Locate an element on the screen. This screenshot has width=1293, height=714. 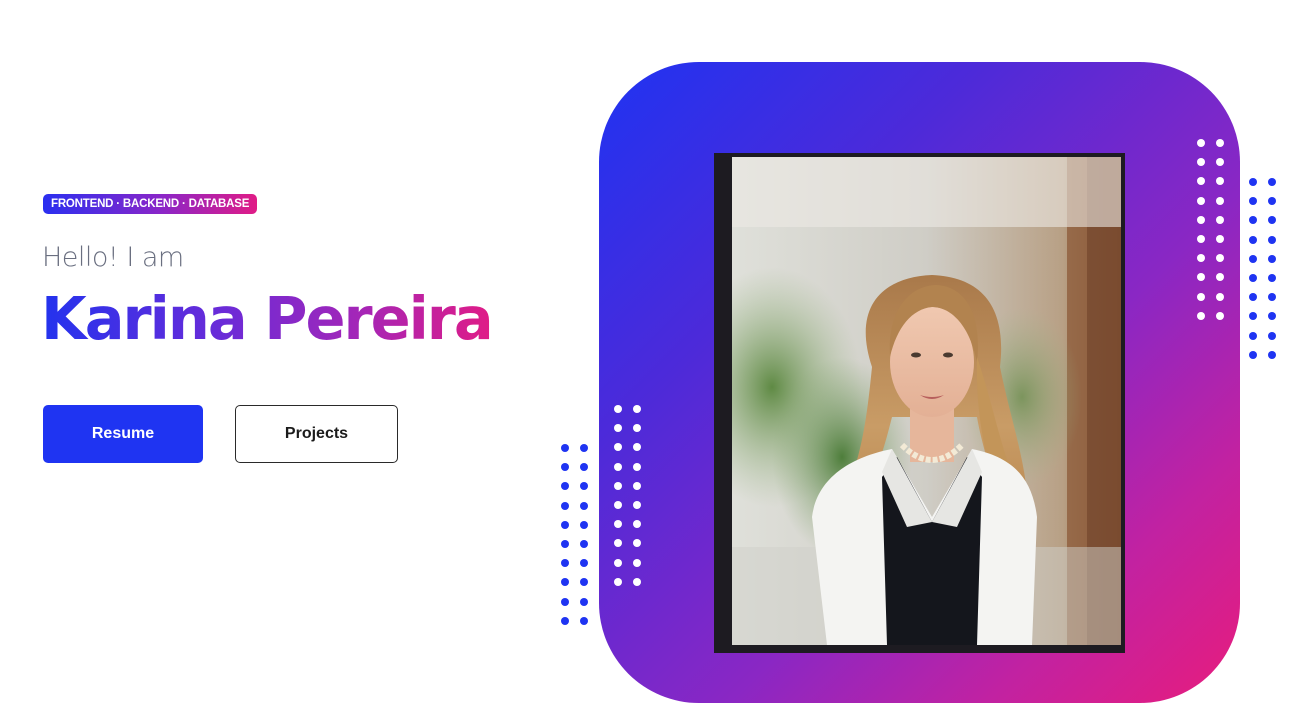
dot-pattern-left-blue is located at coordinates (574, 534).